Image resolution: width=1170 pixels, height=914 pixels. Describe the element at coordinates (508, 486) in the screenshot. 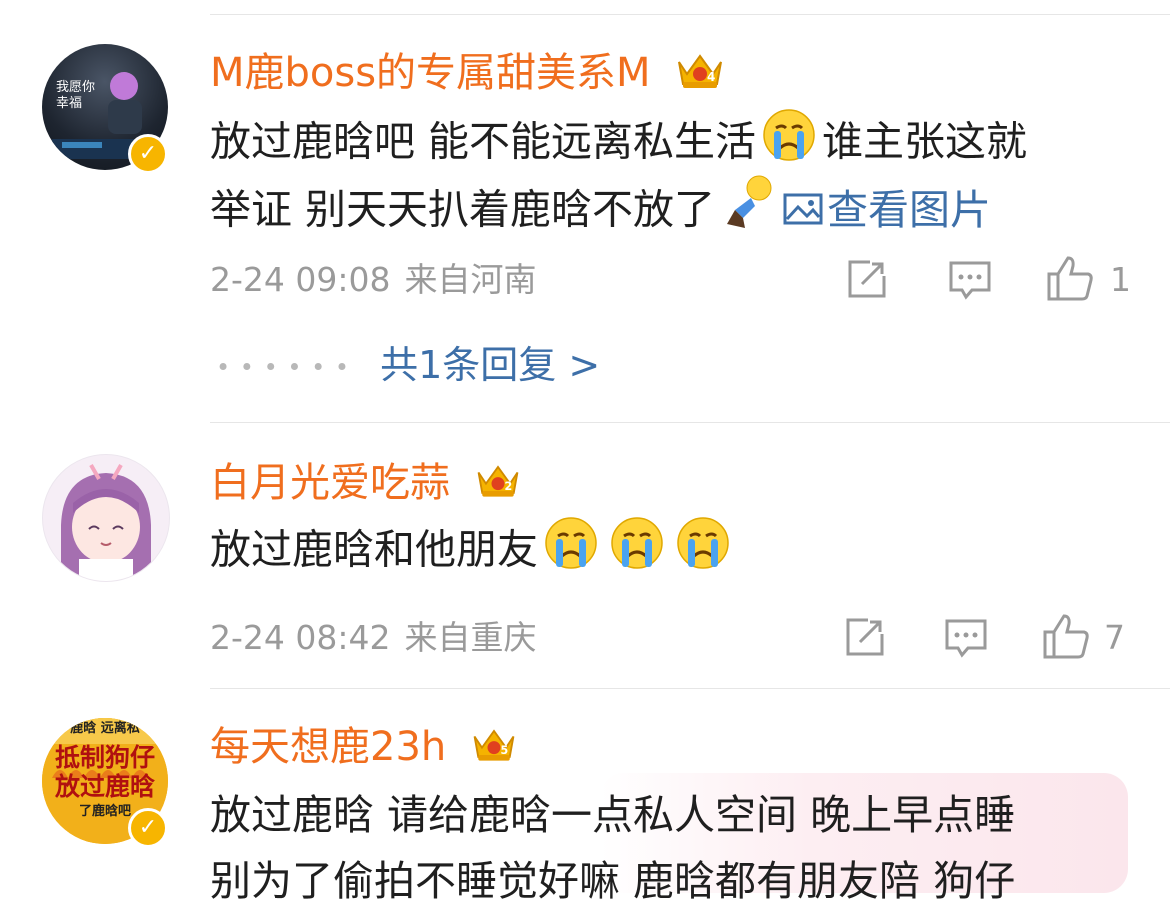

I see `svg-text: 2` at that location.